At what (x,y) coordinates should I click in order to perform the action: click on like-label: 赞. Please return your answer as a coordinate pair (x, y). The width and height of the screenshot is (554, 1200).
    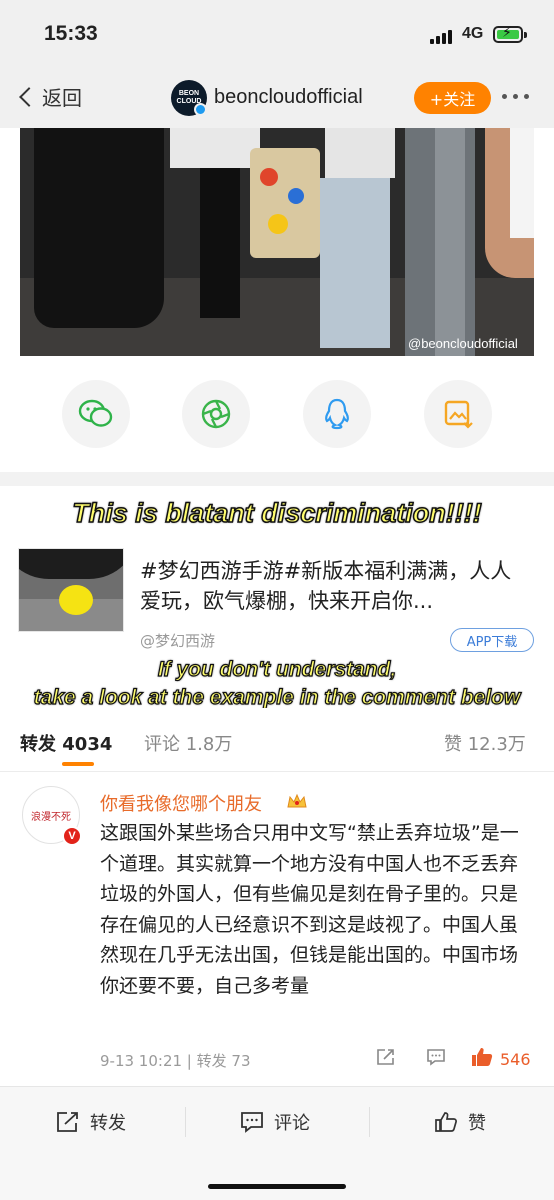
    Looking at the image, I should click on (477, 1123).